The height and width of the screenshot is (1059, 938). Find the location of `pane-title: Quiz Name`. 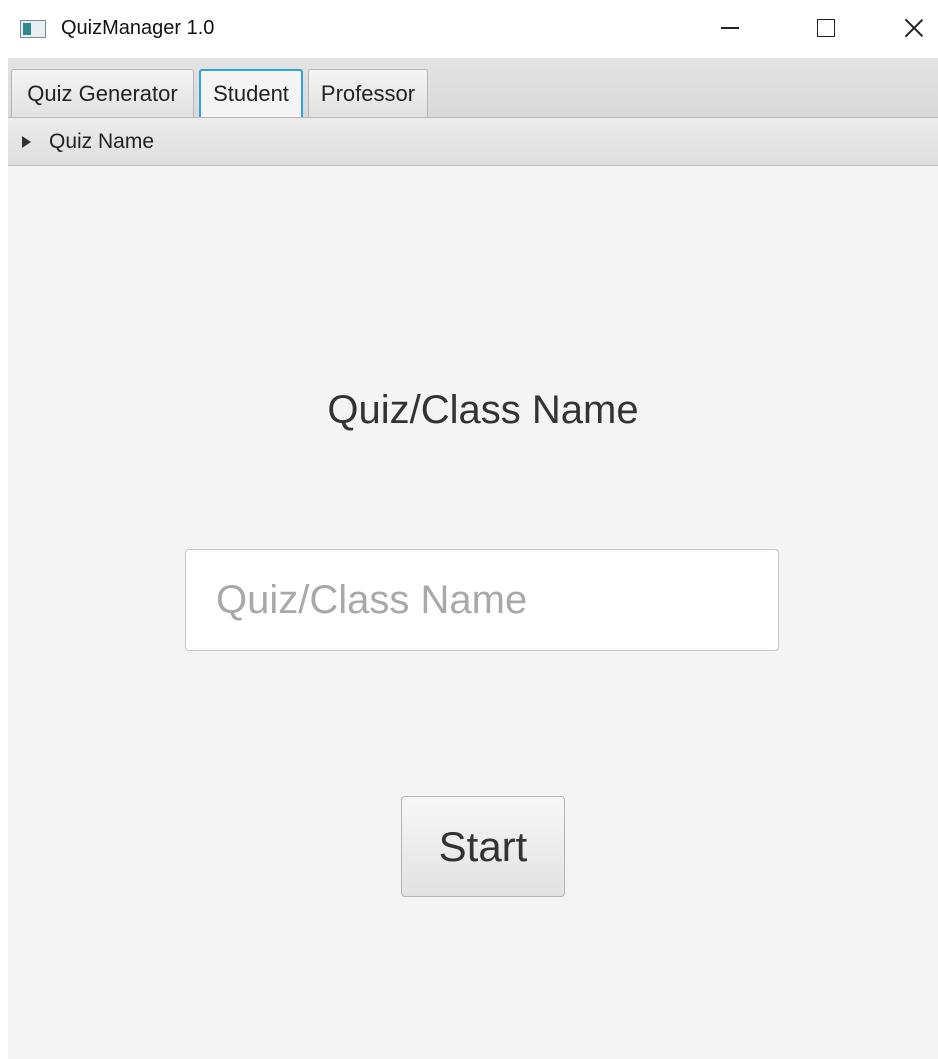

pane-title: Quiz Name is located at coordinates (102, 141).